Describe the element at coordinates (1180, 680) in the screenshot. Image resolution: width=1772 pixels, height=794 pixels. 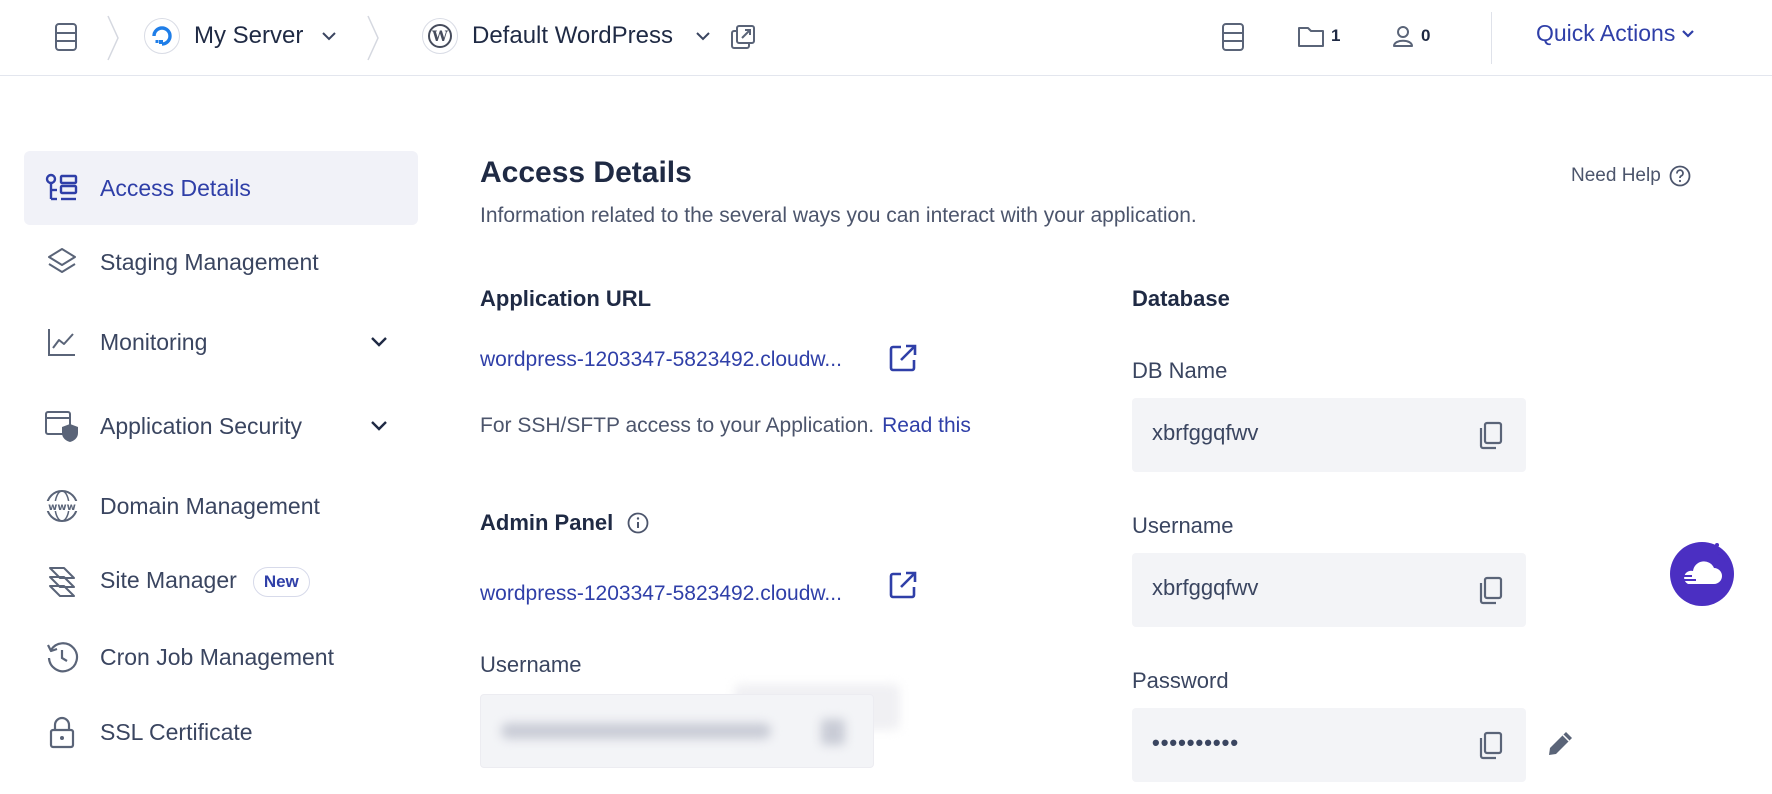
I see `db-password-label: Password` at that location.